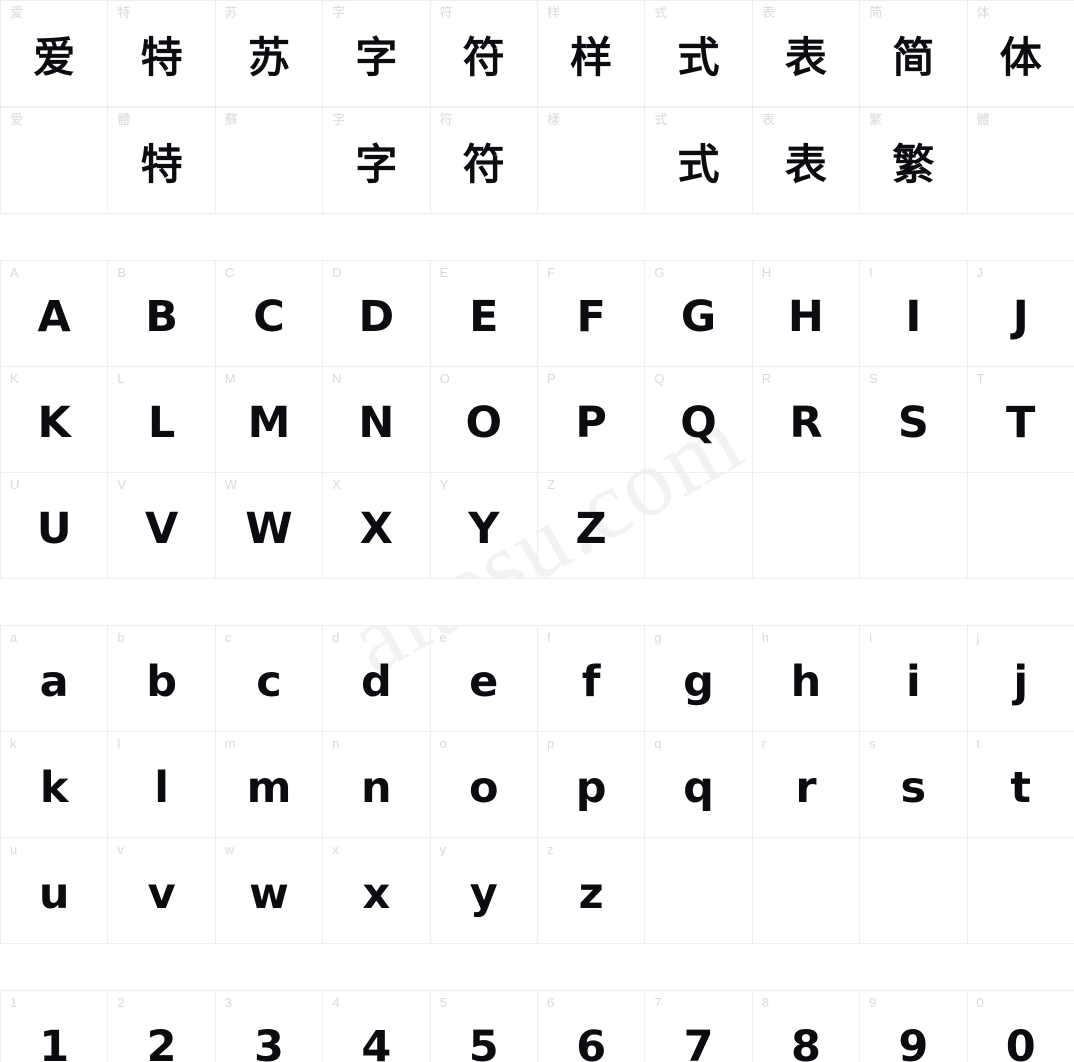 Image resolution: width=1074 pixels, height=1062 pixels. What do you see at coordinates (591, 314) in the screenshot?
I see `glyph-cell: FF` at bounding box center [591, 314].